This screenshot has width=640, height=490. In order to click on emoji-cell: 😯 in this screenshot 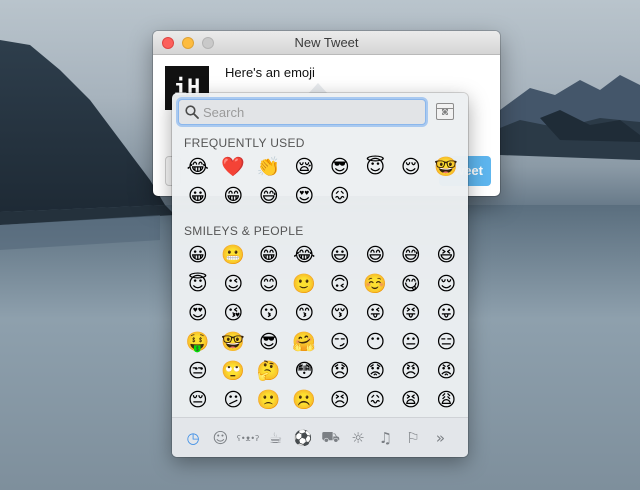, I will do `click(376, 415)`.